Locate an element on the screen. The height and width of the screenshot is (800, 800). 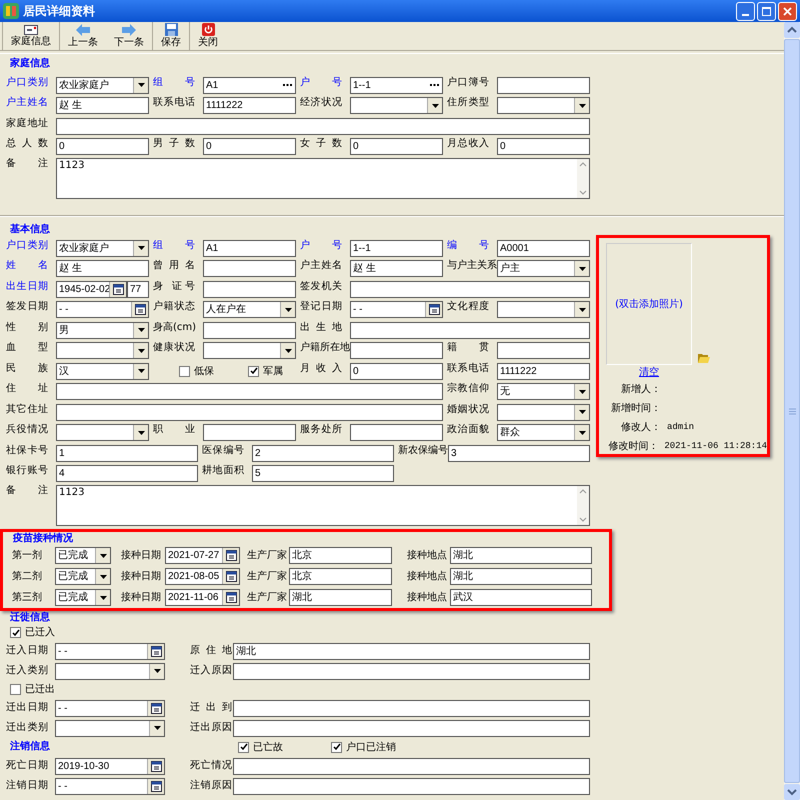
text-field: 5 is located at coordinates (323, 473).